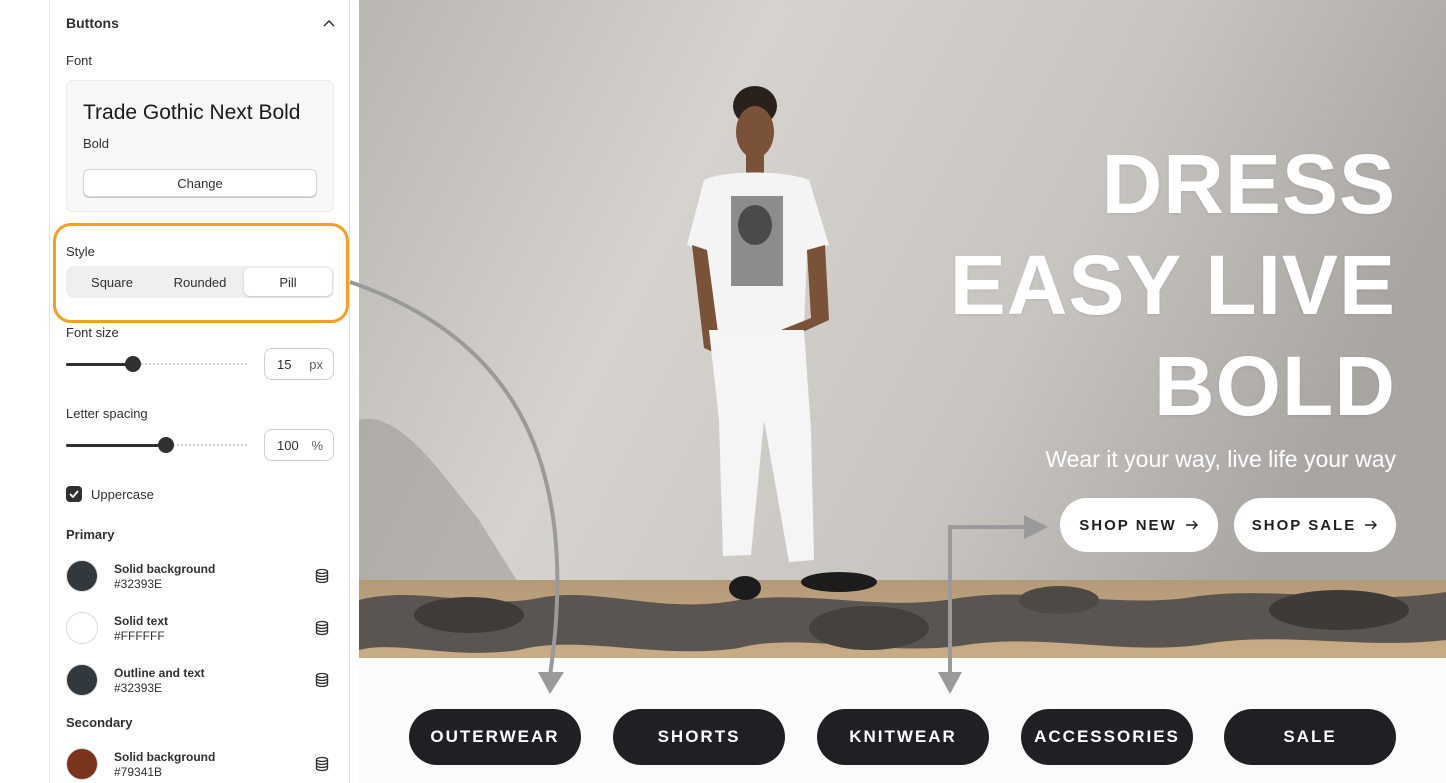  I want to click on shop-sale-label: SHOP SALE, so click(1304, 525).